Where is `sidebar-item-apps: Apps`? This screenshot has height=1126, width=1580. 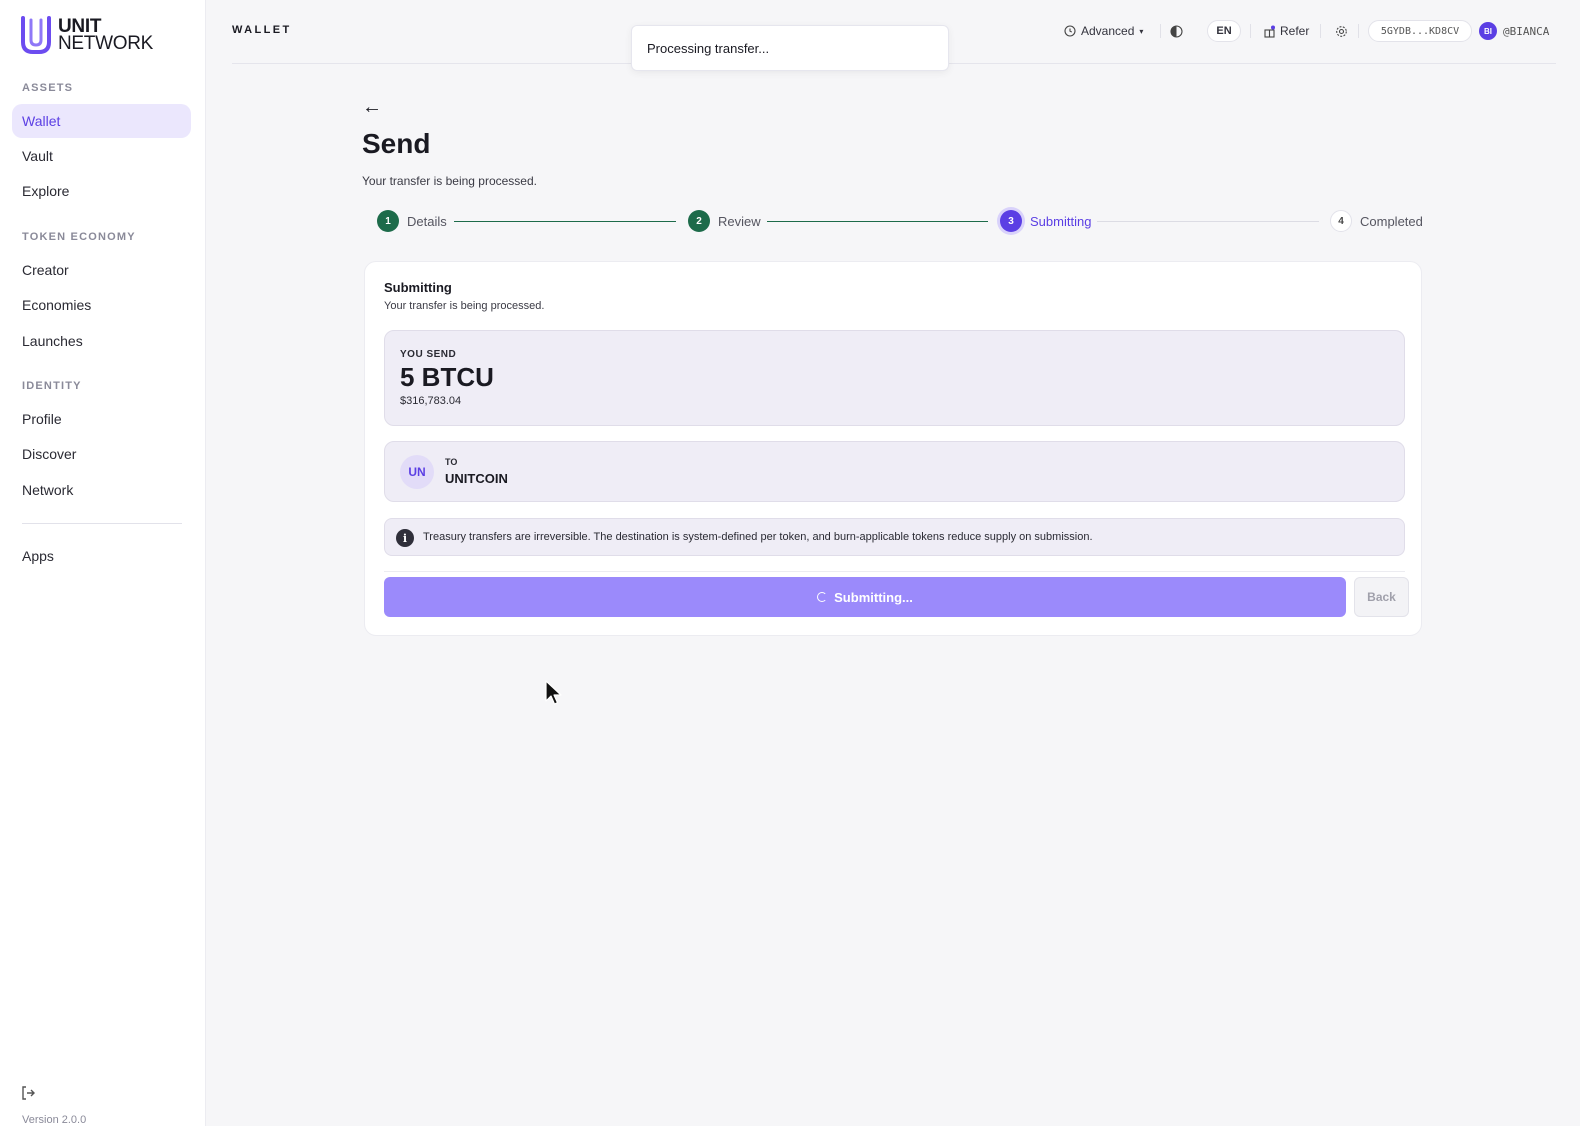 sidebar-item-apps: Apps is located at coordinates (101, 556).